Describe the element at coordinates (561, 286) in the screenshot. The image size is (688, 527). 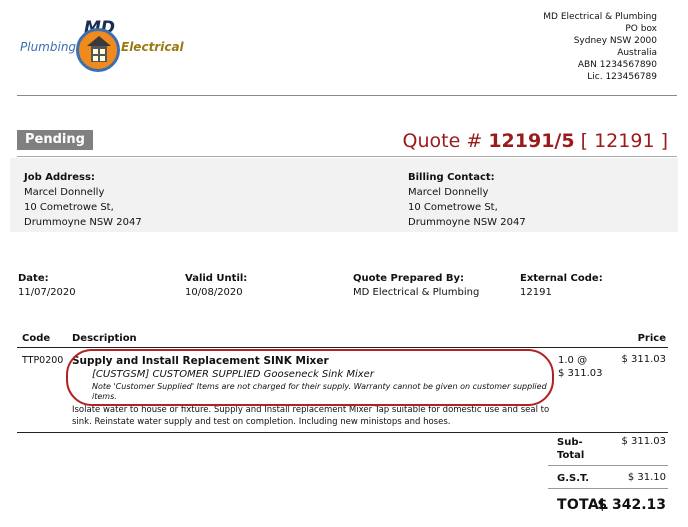
I see `external-code-block: External Code: 12191` at that location.